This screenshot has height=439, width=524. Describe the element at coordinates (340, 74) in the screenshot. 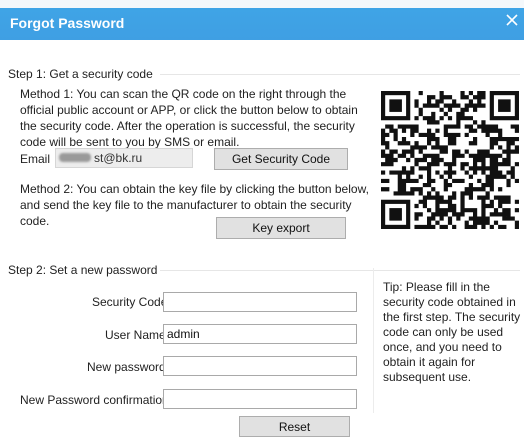

I see `step1-divider` at that location.